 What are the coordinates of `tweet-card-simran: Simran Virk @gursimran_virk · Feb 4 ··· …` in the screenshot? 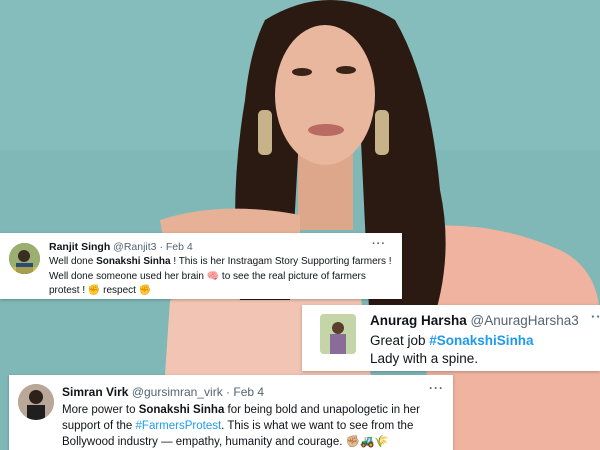 It's located at (231, 412).